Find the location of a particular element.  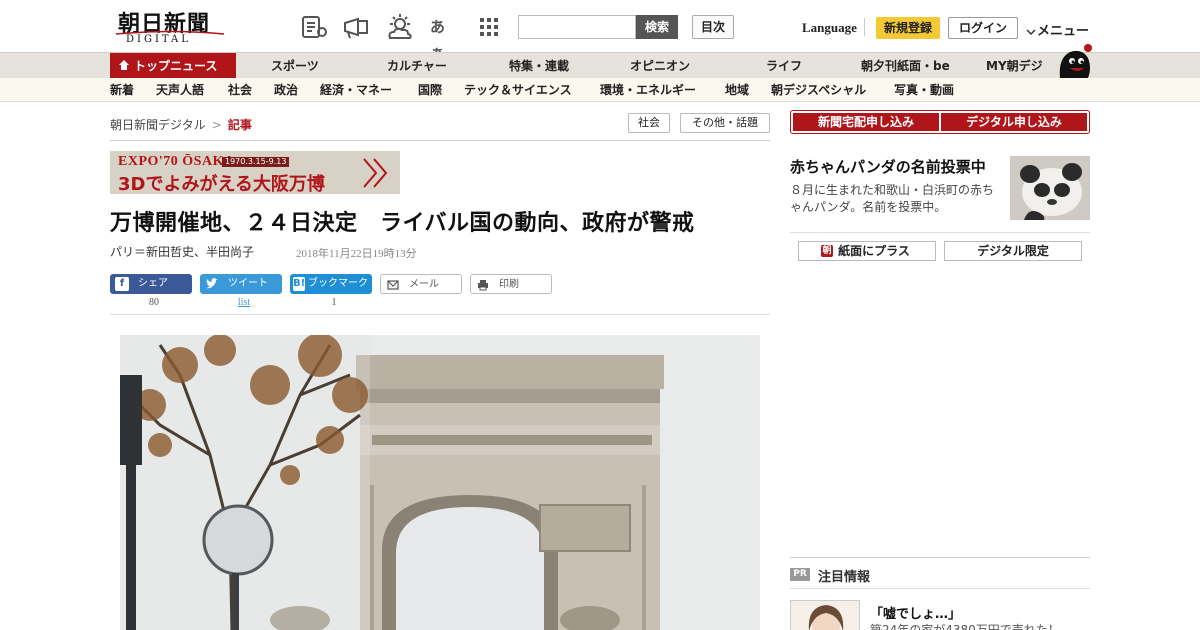

nav-my-asadigi: MY朝デジ is located at coordinates (1014, 66).